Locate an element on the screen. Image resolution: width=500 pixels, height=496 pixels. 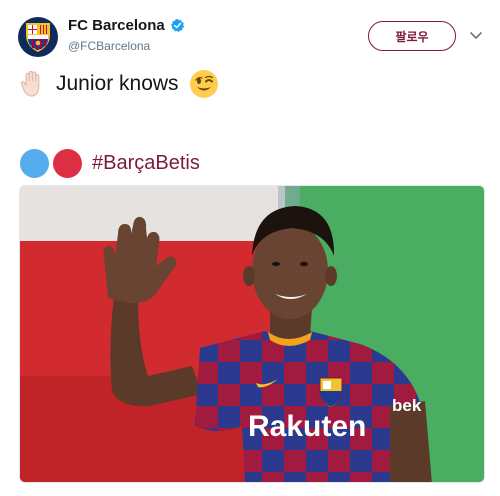
chevron-down-icon is located at coordinates (476, 36).